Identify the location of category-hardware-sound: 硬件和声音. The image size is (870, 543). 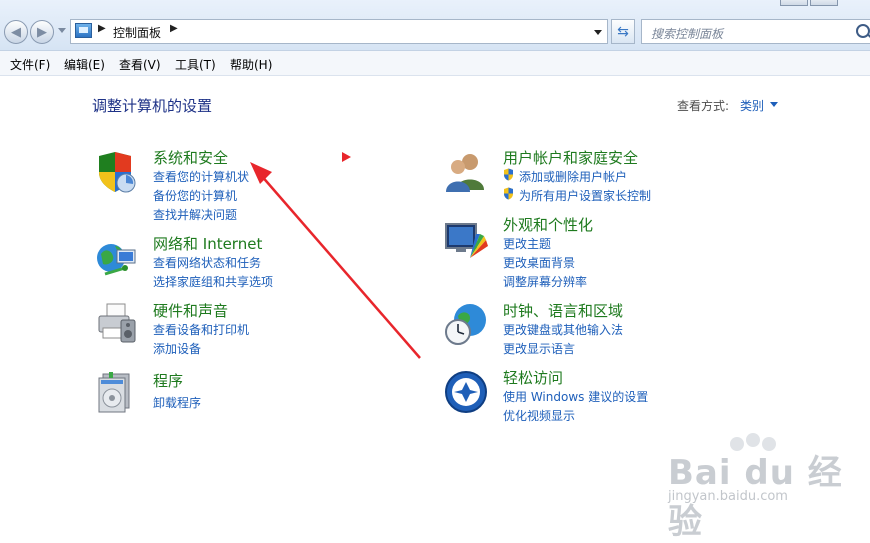
(190, 310).